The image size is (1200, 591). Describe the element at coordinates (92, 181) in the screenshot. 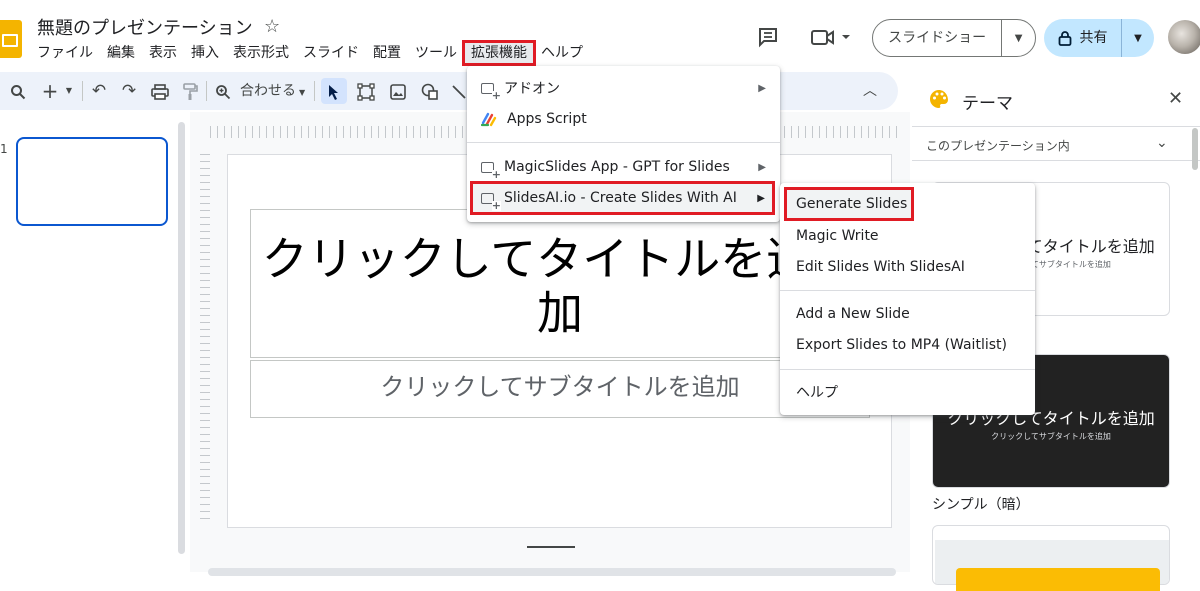

I see `slide-thumbnail` at that location.